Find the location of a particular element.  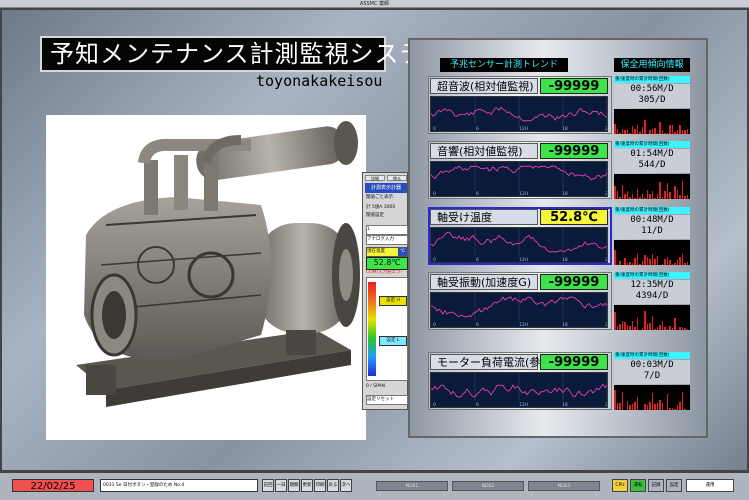

nav-button: 戻る is located at coordinates (333, 485).